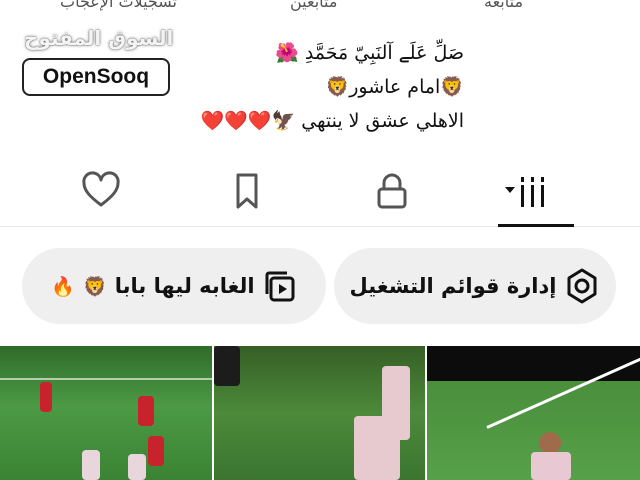  What do you see at coordinates (118, 5) in the screenshot?
I see `likes-label: تسجيلات الإعجاب` at bounding box center [118, 5].